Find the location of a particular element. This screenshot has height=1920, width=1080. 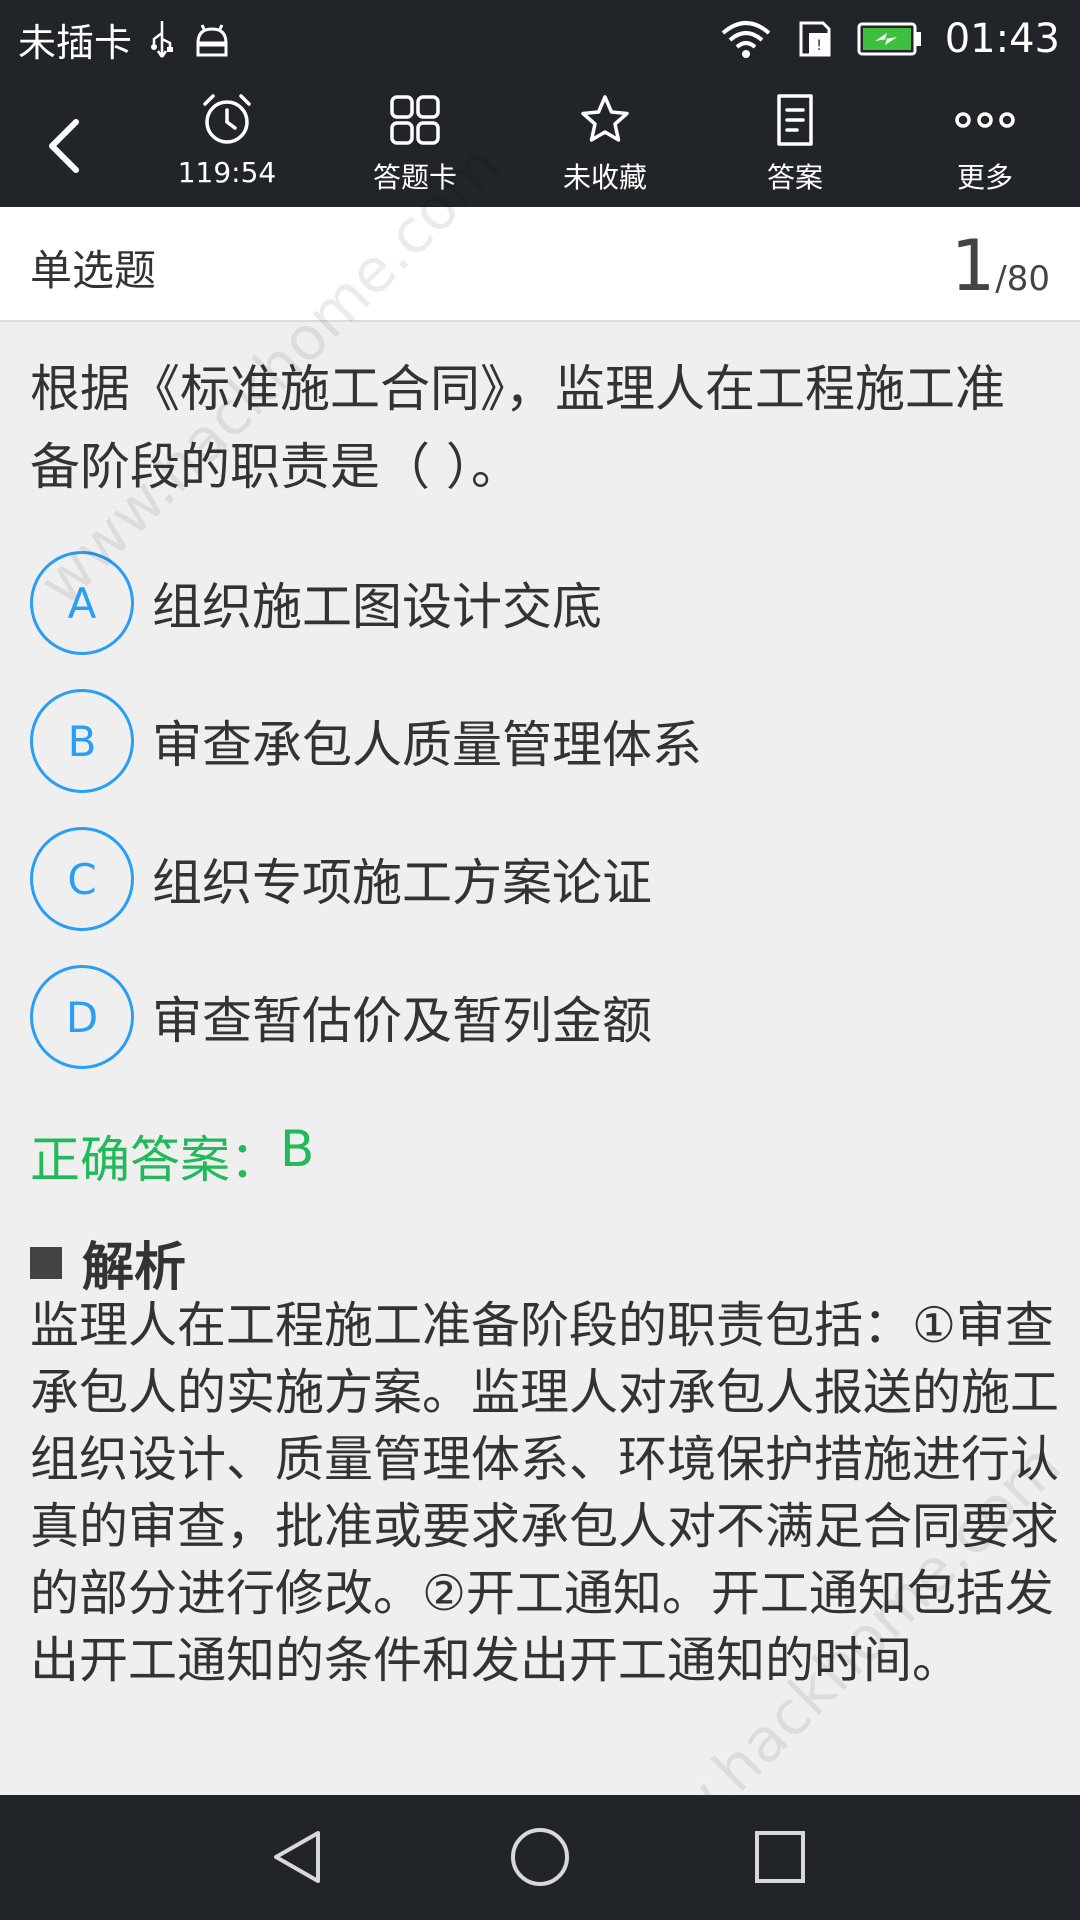

option-b: B 审查承包人质量管理体系 is located at coordinates (540, 741).